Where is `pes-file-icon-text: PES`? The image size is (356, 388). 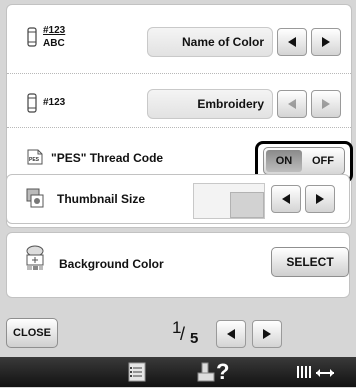 pes-file-icon-text: PES is located at coordinates (34, 160).